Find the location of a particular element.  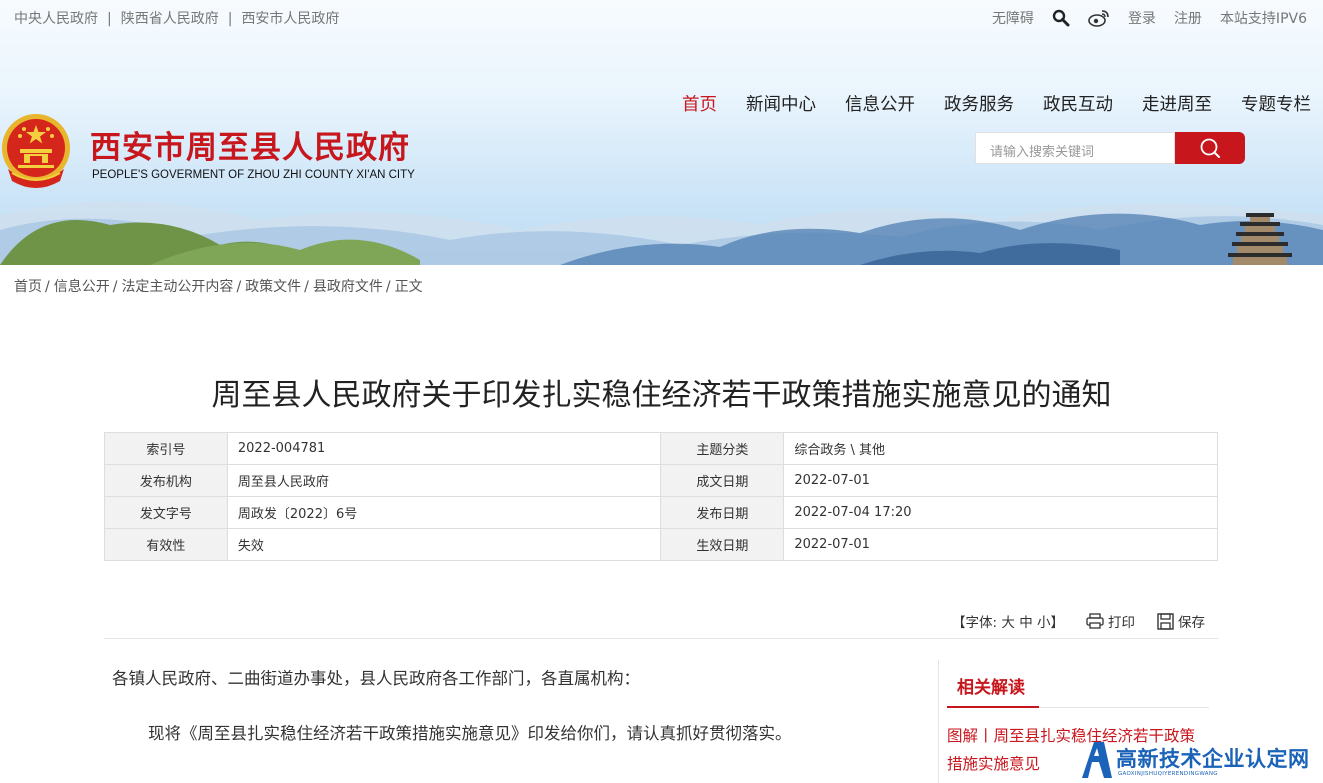

watermark-title: 高新技术企业认定网 is located at coordinates (1213, 759).